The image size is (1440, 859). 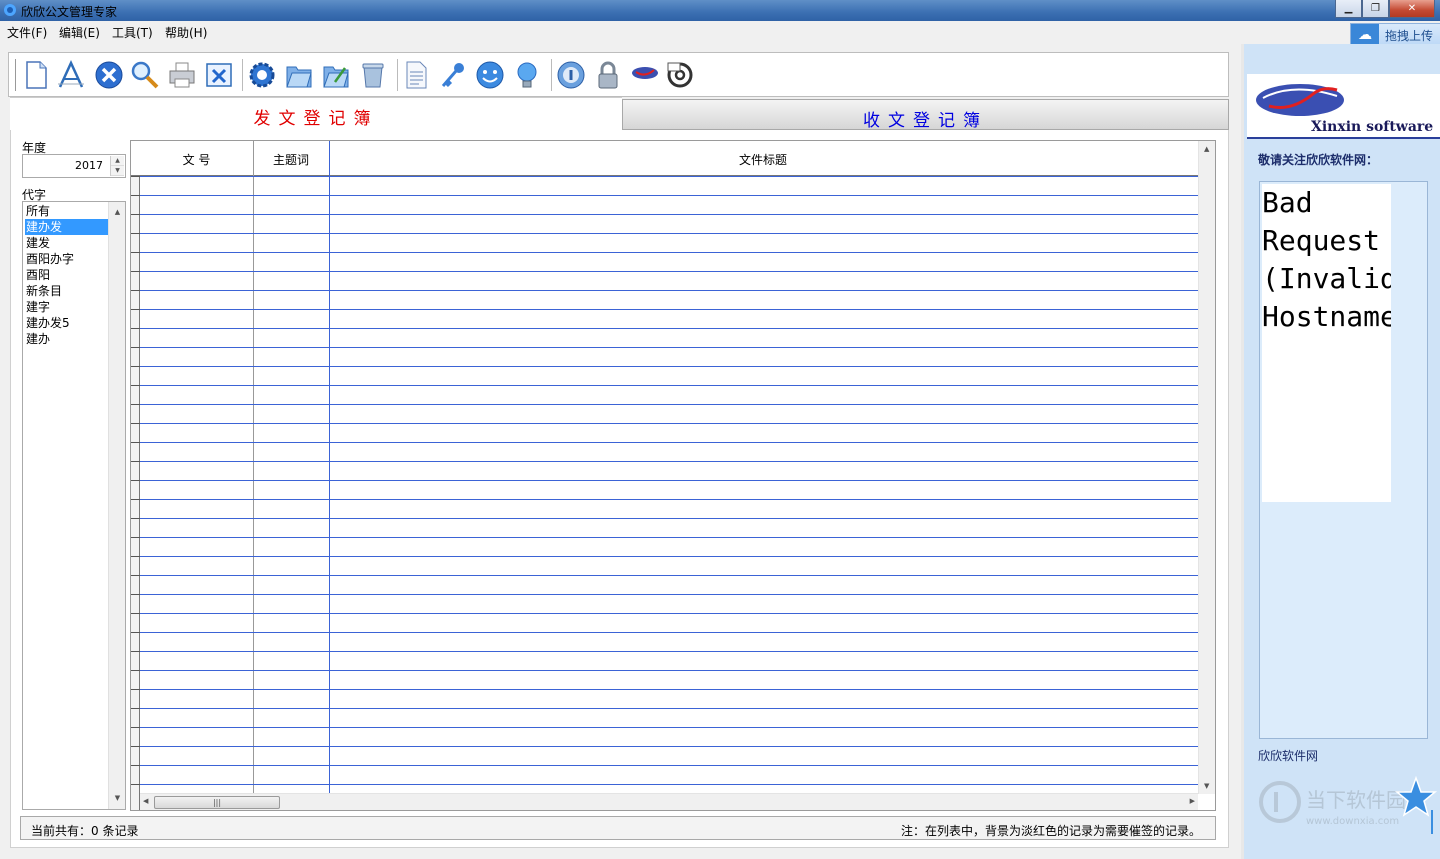 I want to click on restore-icon: ❐, so click(x=1375, y=8).